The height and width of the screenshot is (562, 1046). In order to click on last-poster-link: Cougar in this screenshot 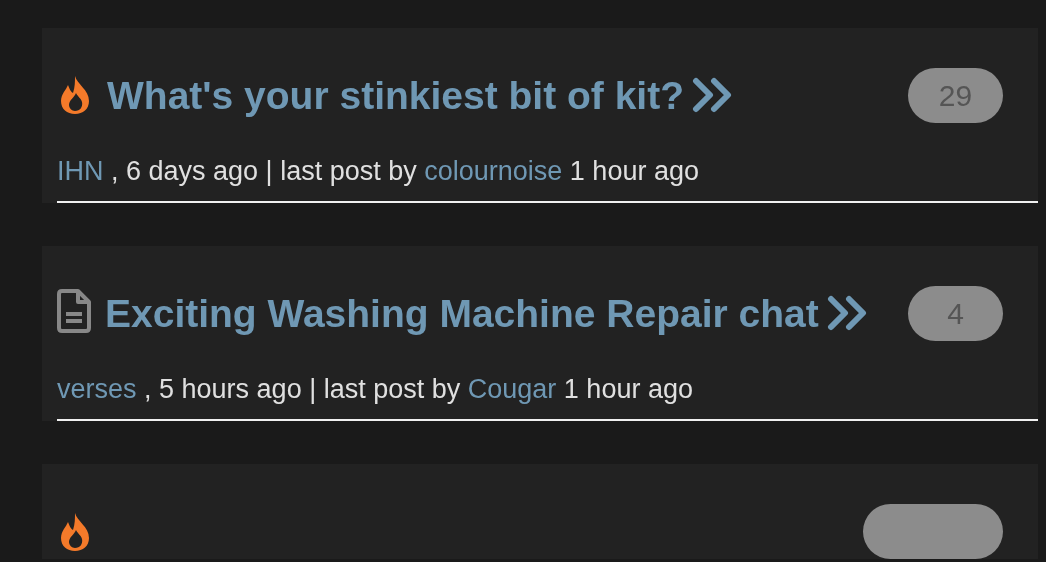, I will do `click(512, 389)`.